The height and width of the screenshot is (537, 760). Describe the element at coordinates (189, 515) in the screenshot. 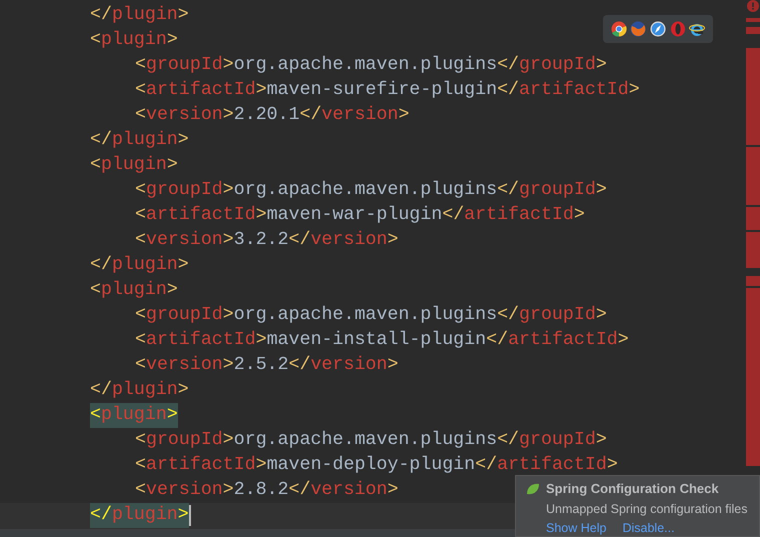

I see `text-caret` at that location.